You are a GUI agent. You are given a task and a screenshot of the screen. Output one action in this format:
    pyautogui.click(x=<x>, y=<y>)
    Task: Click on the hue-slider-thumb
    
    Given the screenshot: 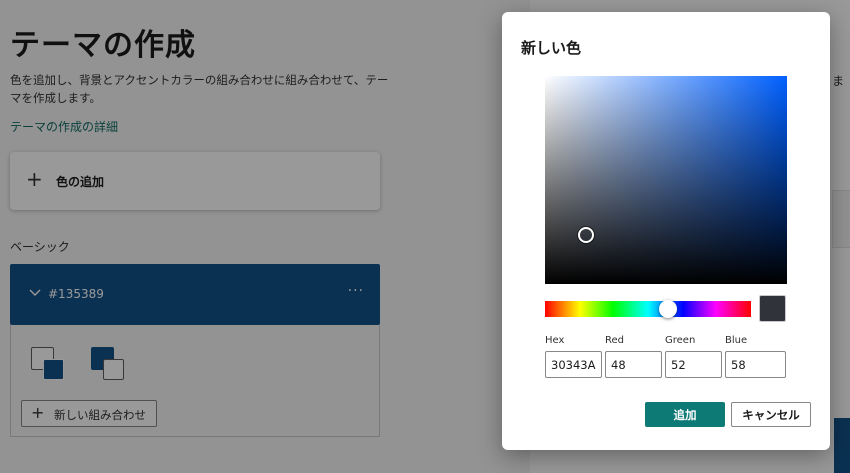 What is the action you would take?
    pyautogui.click(x=668, y=309)
    